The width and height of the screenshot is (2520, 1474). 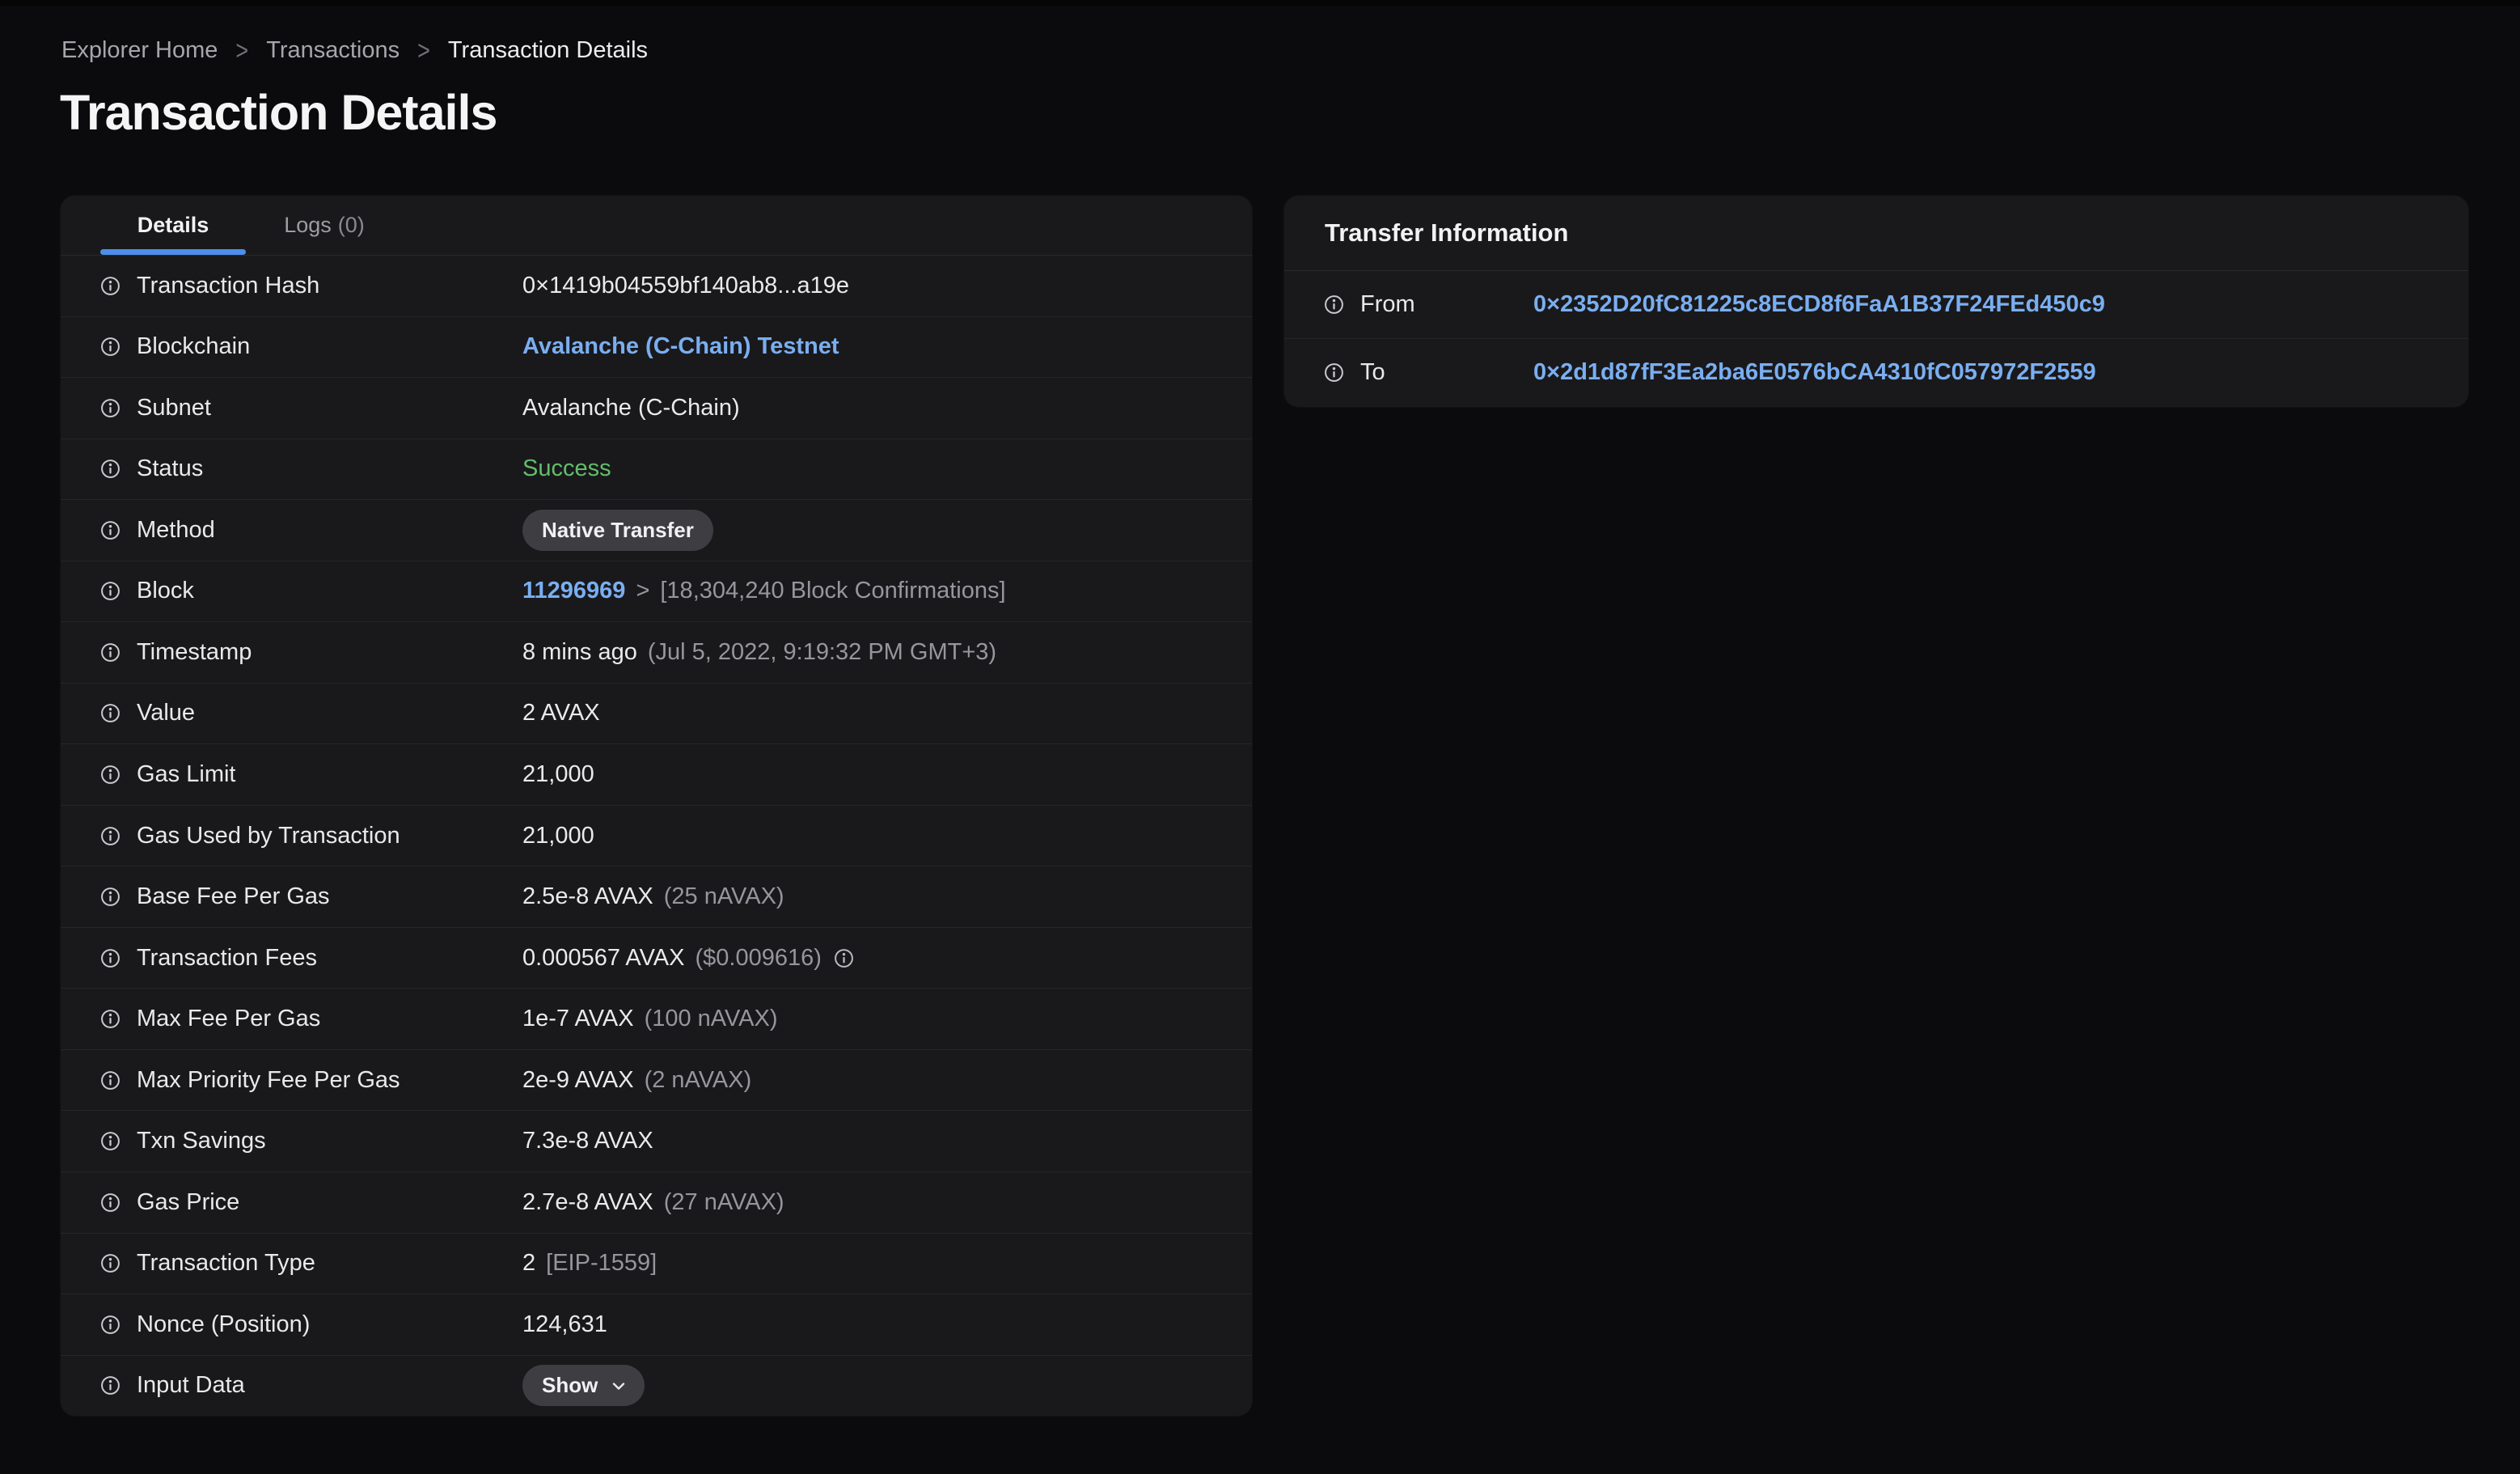 I want to click on row-value: 2 AVAX, so click(x=561, y=713).